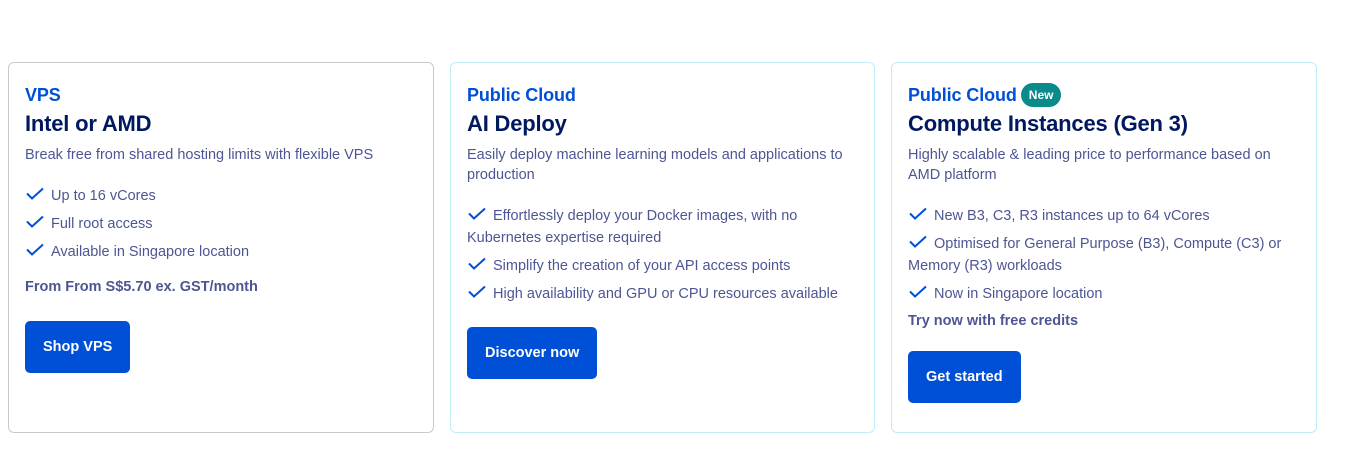 This screenshot has height=473, width=1349. I want to click on category-row: Public Cloud New, so click(1104, 95).